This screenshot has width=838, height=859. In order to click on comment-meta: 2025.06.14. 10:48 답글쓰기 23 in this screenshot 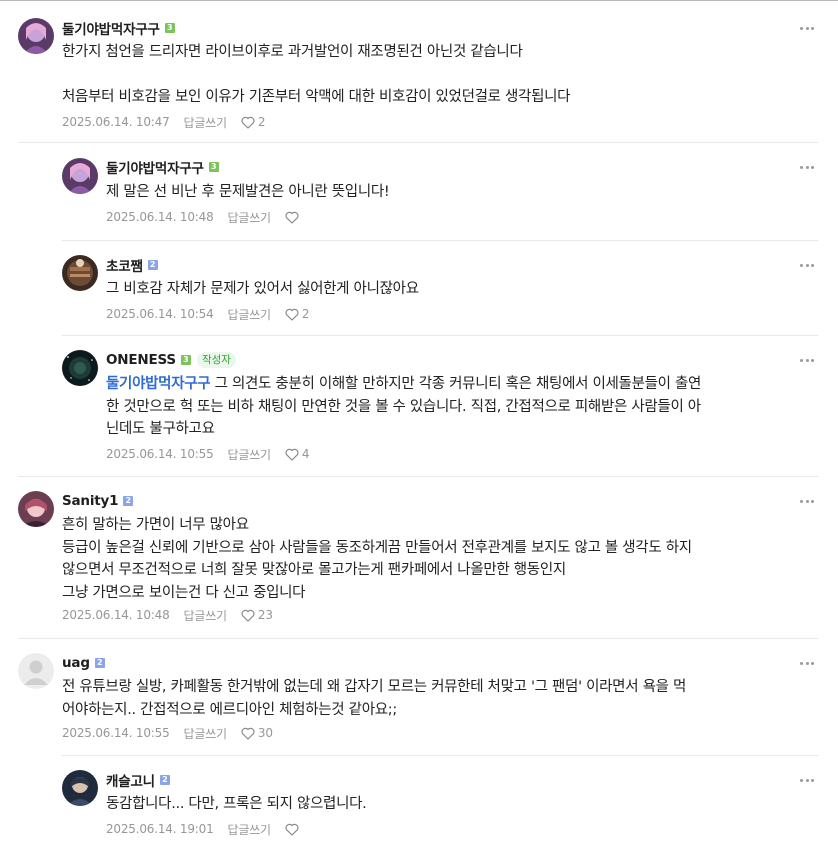, I will do `click(167, 615)`.